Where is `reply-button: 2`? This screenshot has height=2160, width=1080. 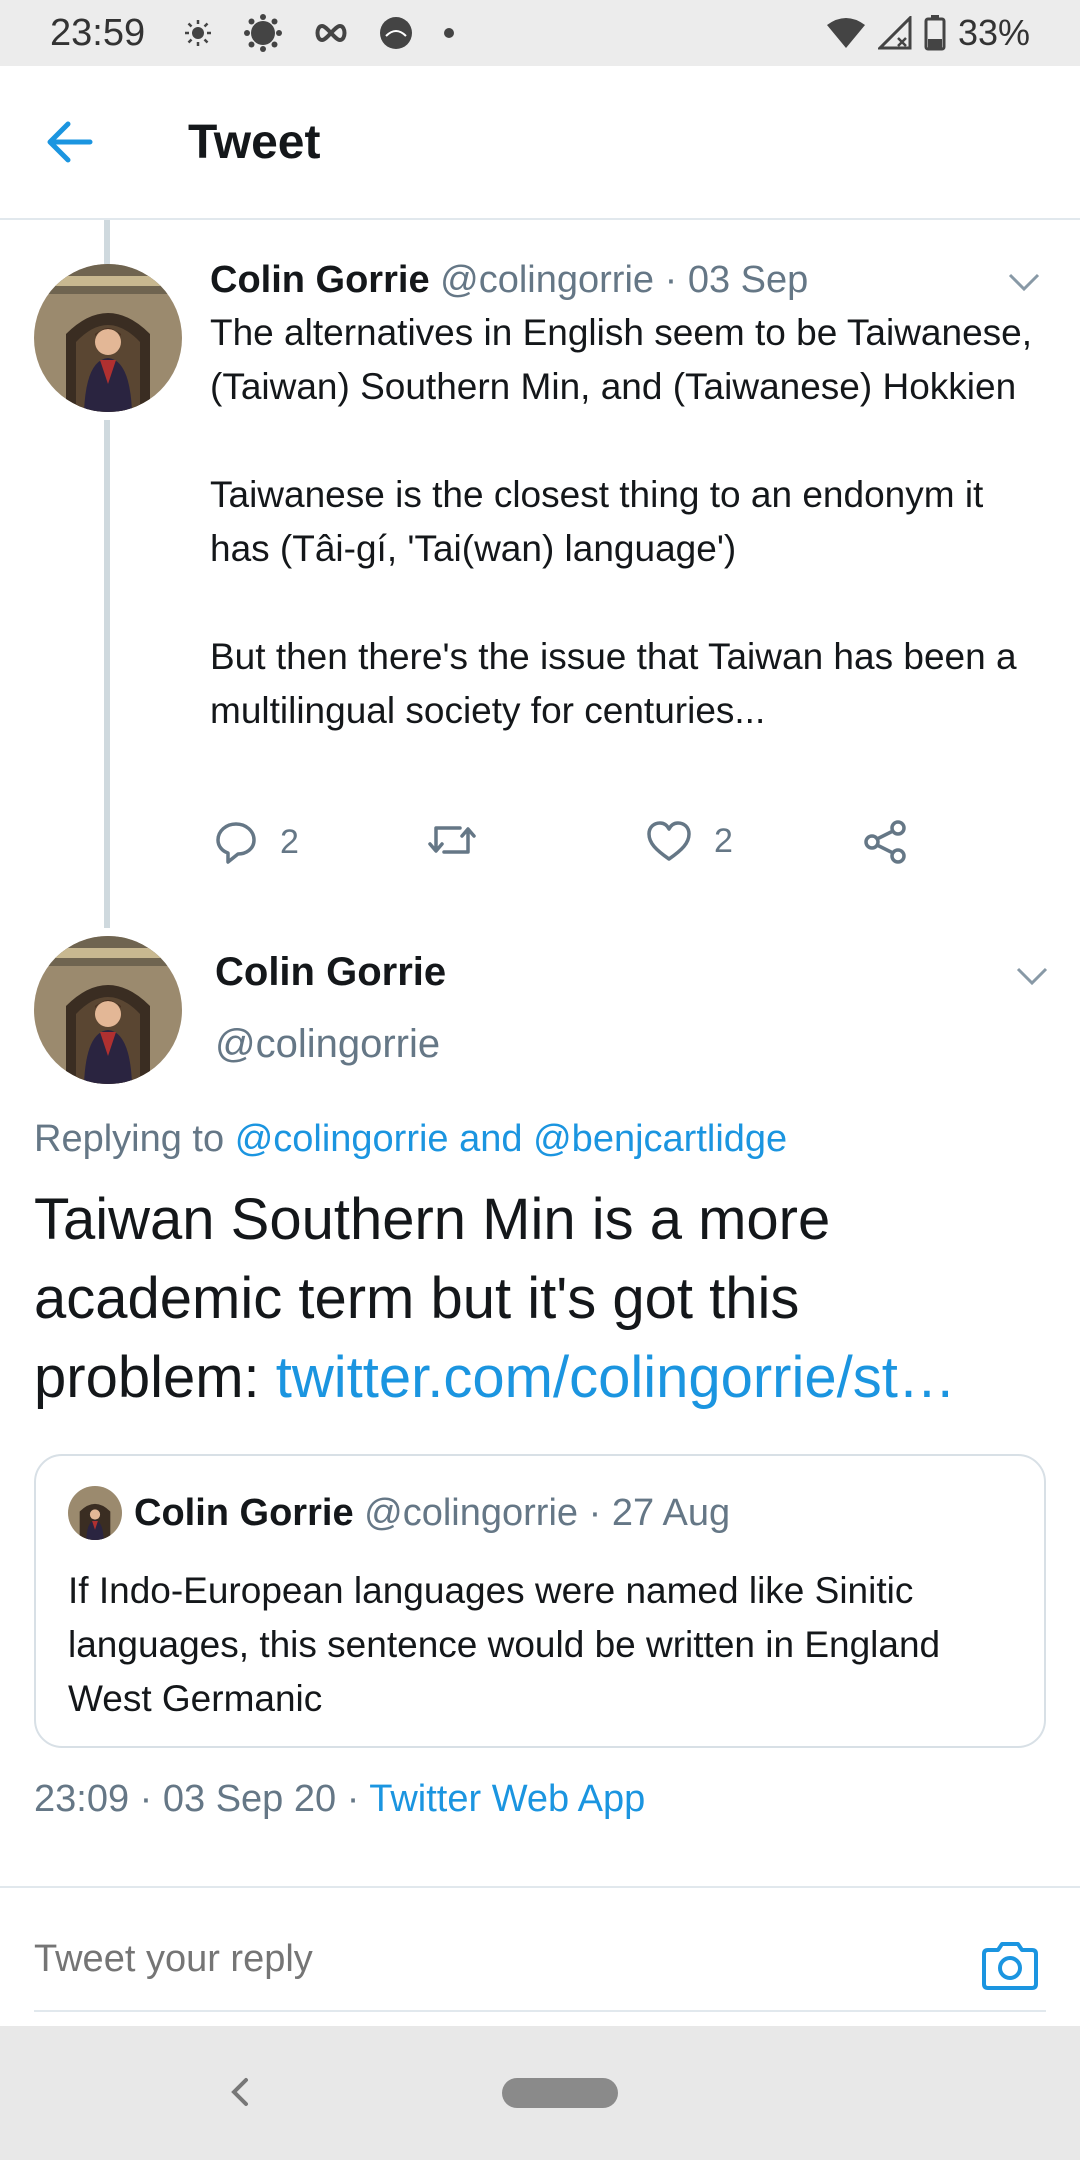 reply-button: 2 is located at coordinates (256, 842).